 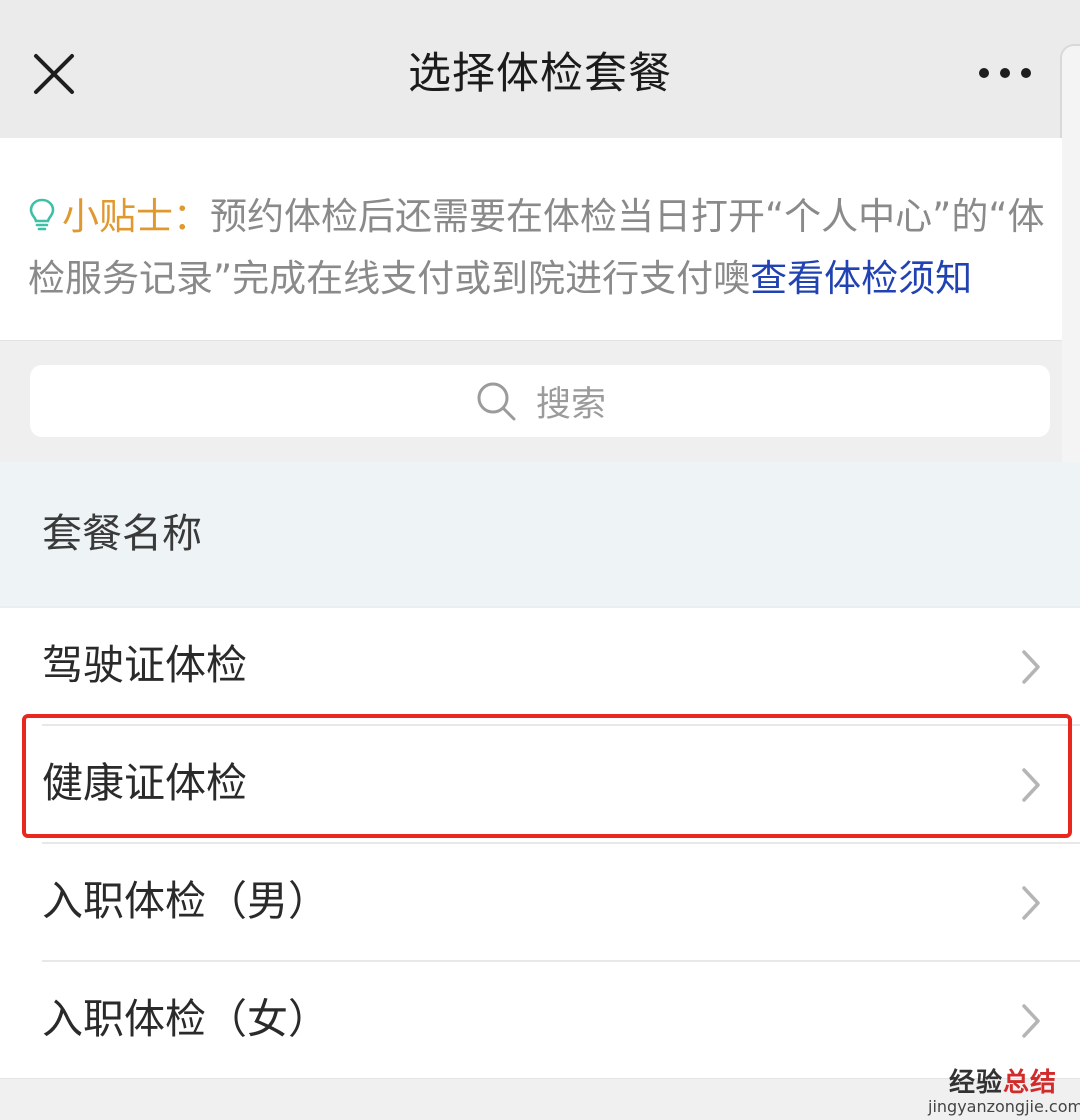 I want to click on search-icon, so click(x=496, y=401).